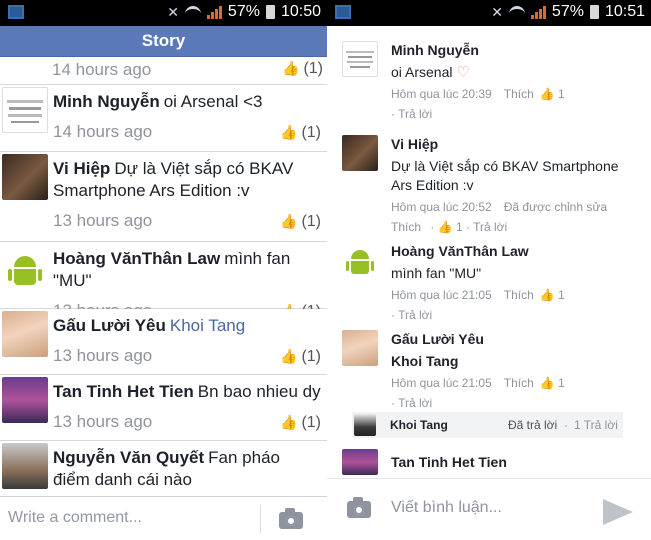 Image resolution: width=651 pixels, height=540 pixels. Describe the element at coordinates (259, 391) in the screenshot. I see `comment-text: Bn bao nhieu dy` at that location.